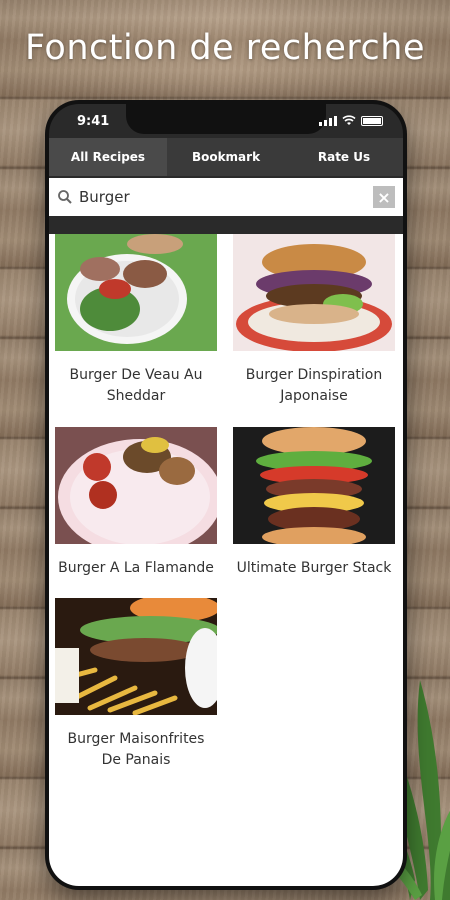 This screenshot has height=900, width=450. I want to click on recipe-card: Burger Dinspiration Japonaise, so click(314, 320).